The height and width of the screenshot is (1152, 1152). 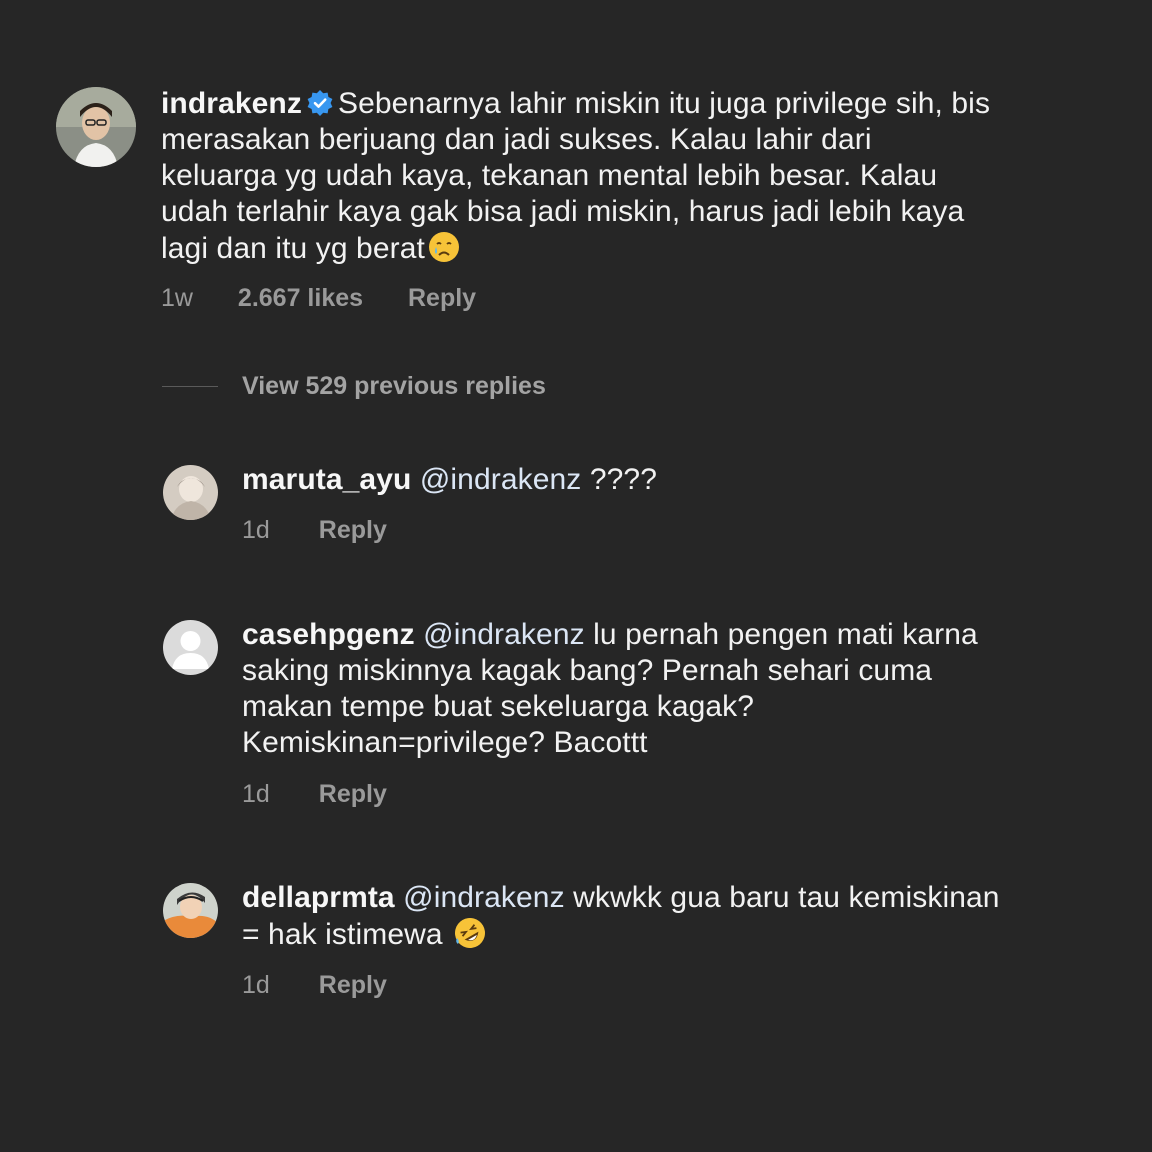 What do you see at coordinates (470, 933) in the screenshot?
I see `rolling-on-floor-laughing-emoji` at bounding box center [470, 933].